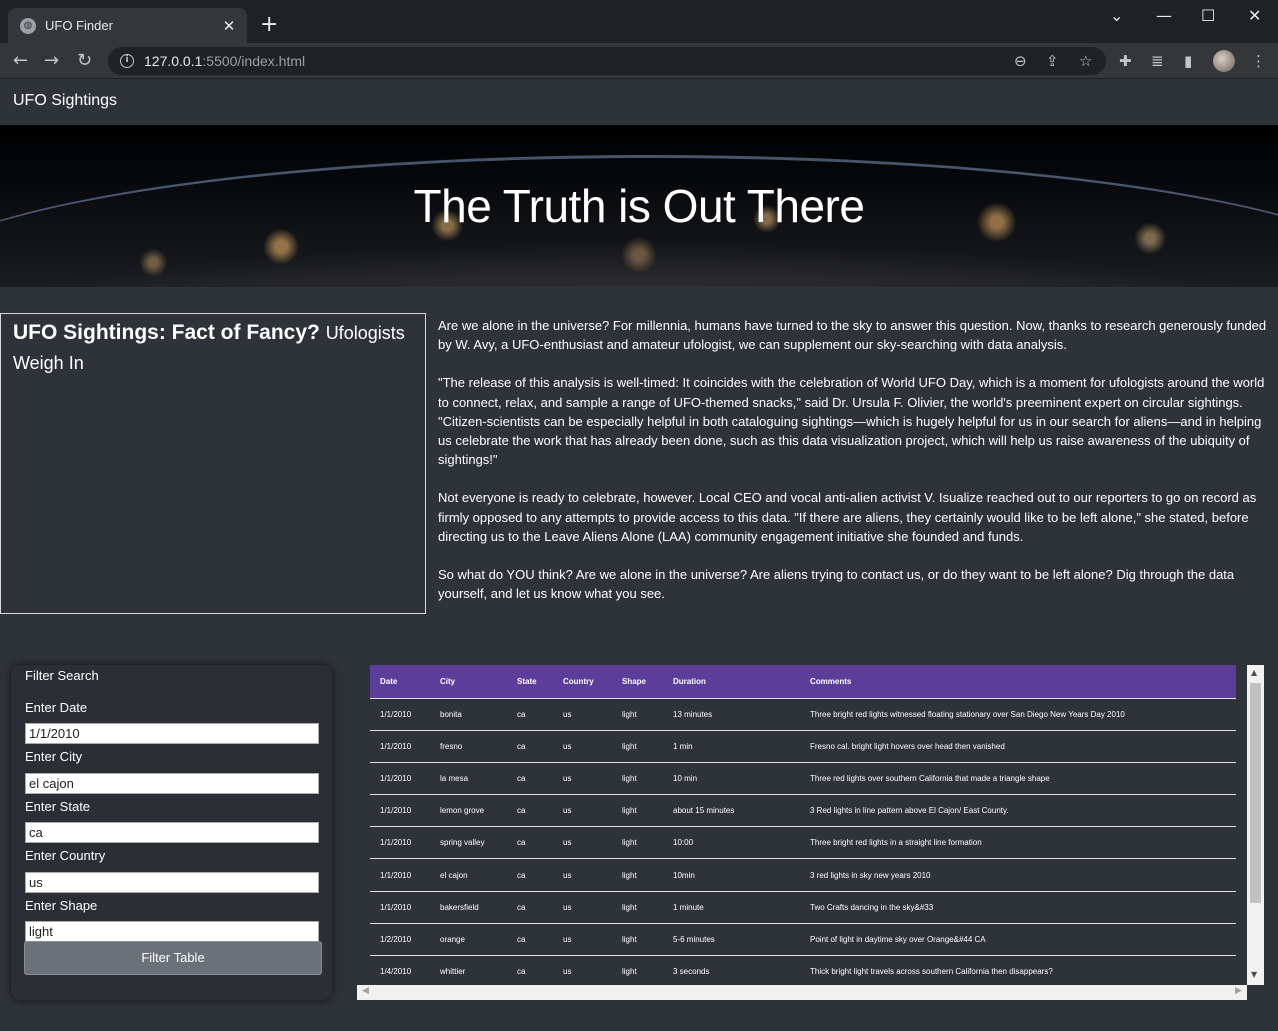  I want to click on cell-duration: 3 seconds, so click(731, 971).